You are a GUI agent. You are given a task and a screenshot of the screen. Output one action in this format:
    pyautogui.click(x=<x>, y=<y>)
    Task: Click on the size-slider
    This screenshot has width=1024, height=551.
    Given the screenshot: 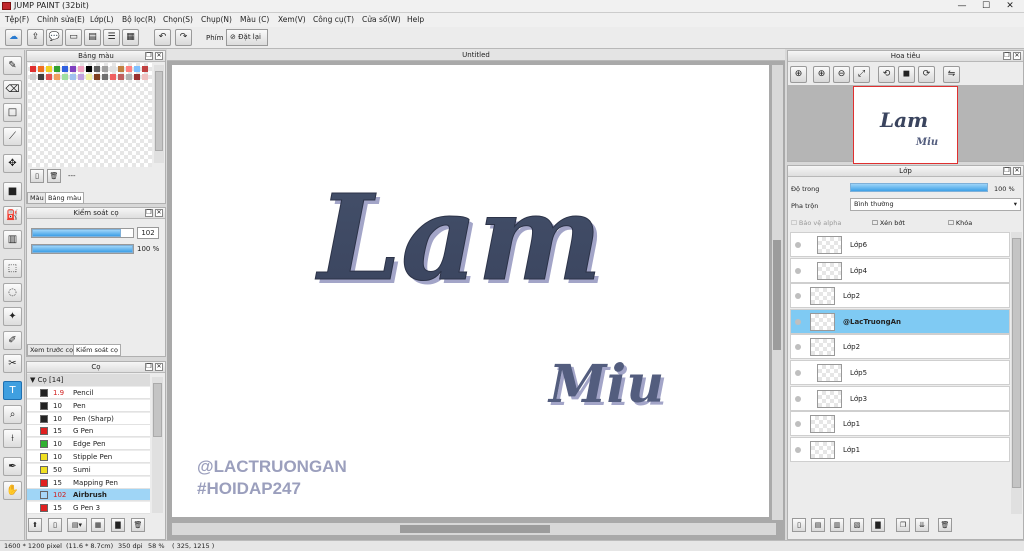 What is the action you would take?
    pyautogui.click(x=82, y=233)
    